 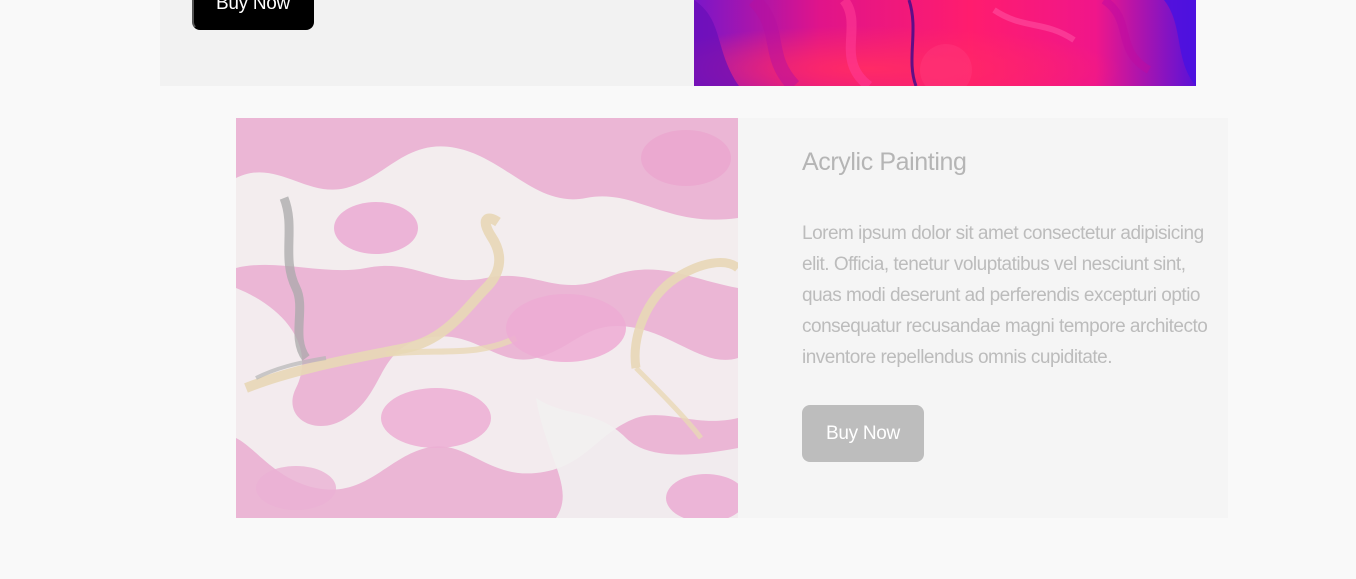 What do you see at coordinates (253, 15) in the screenshot?
I see `previous-buy-now-button: Buy Now` at bounding box center [253, 15].